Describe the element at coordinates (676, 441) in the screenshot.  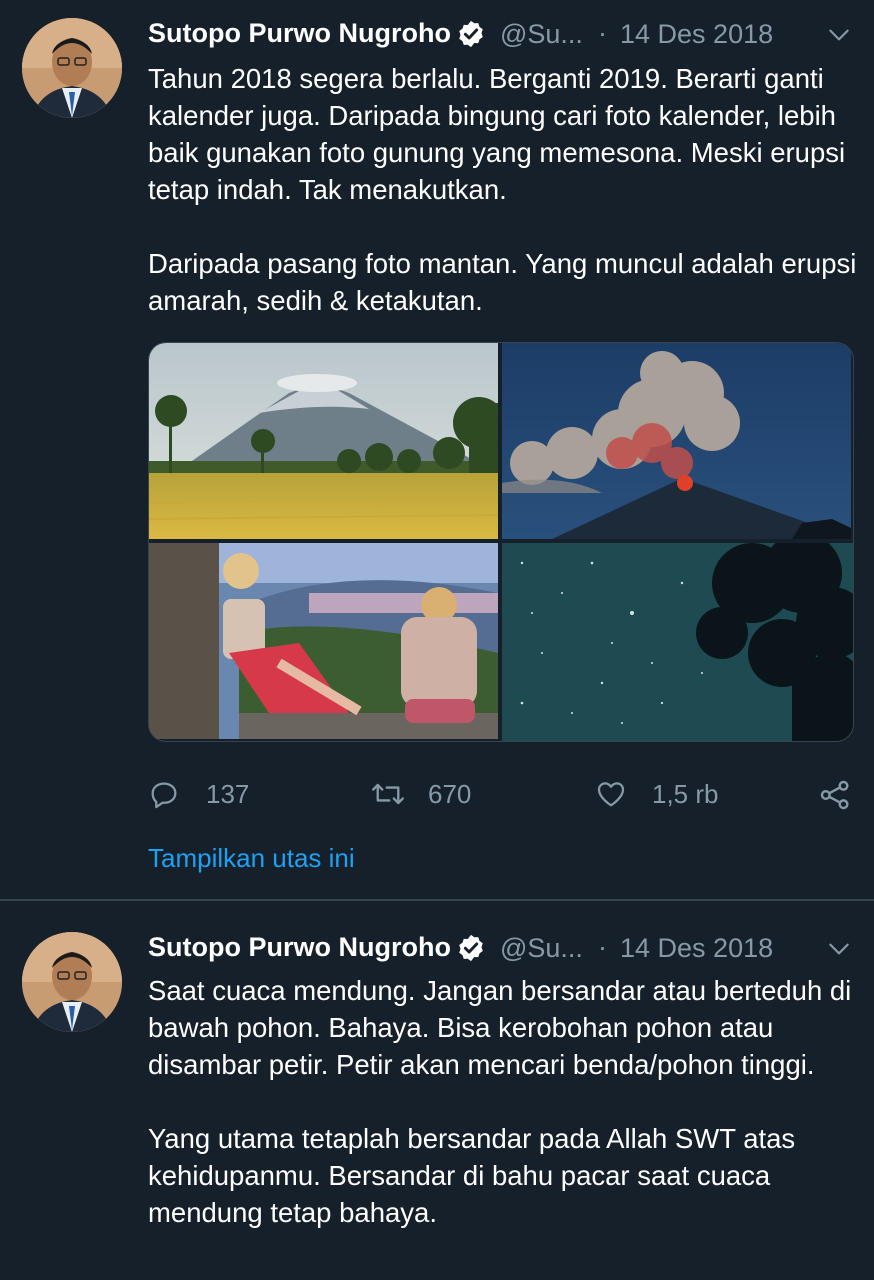
I see `volcano-eruption-photo` at that location.